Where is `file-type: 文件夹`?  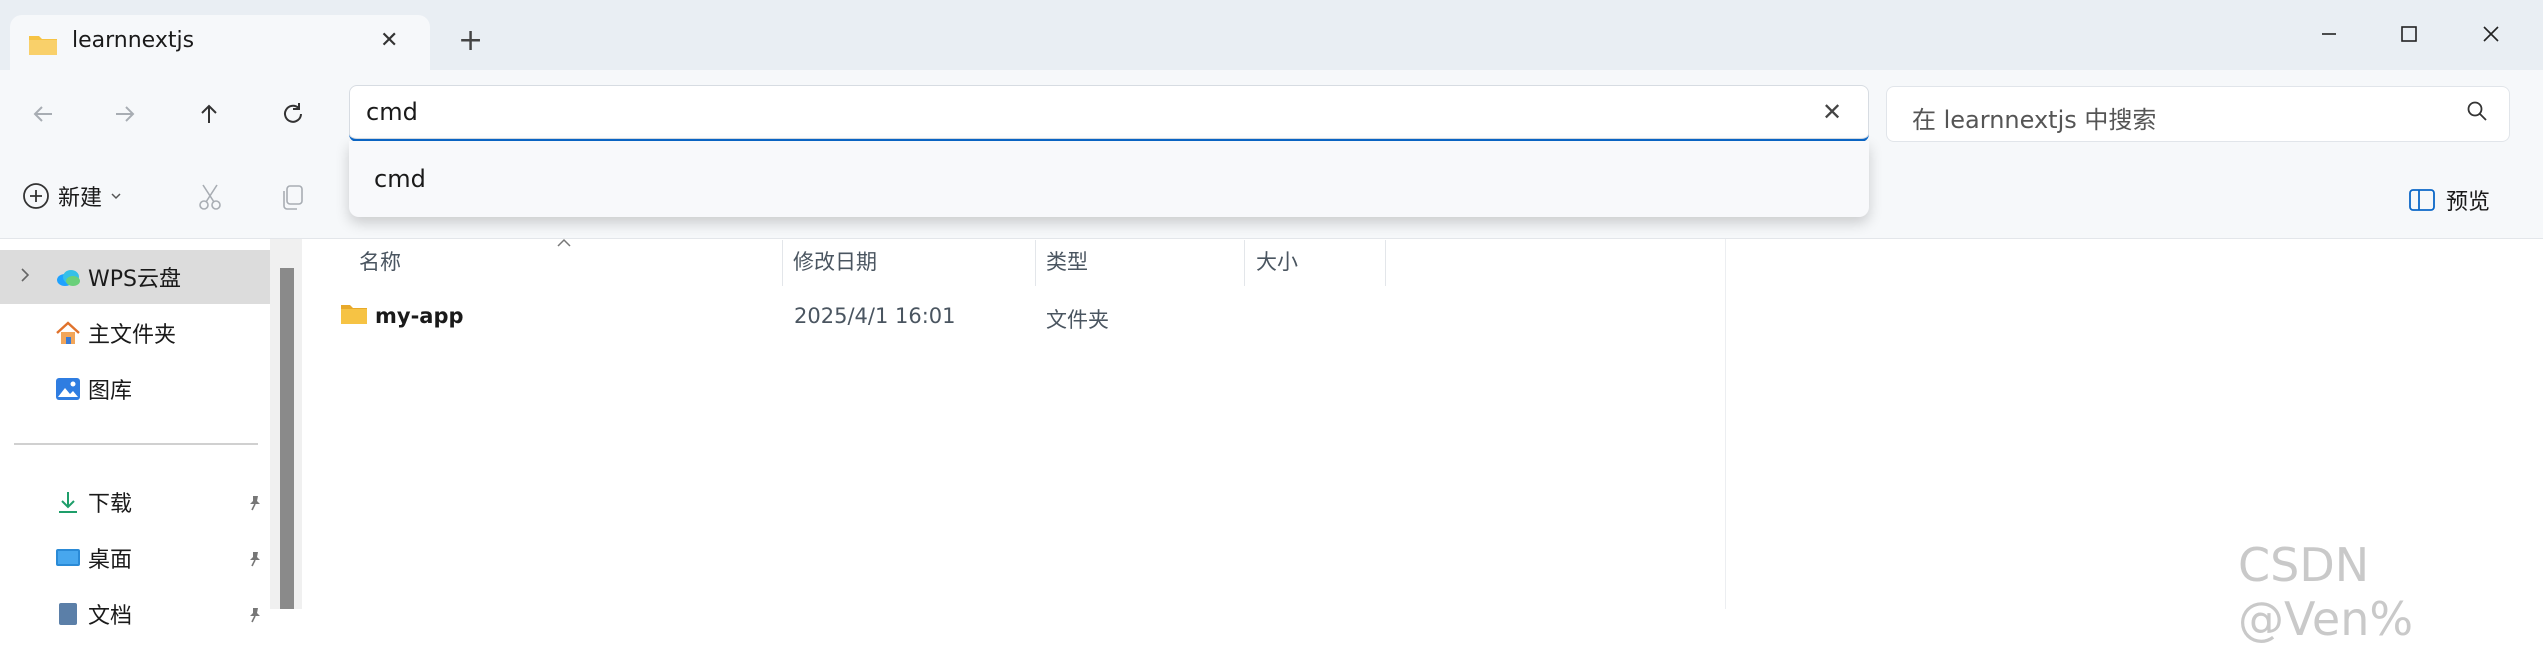
file-type: 文件夹 is located at coordinates (1077, 320).